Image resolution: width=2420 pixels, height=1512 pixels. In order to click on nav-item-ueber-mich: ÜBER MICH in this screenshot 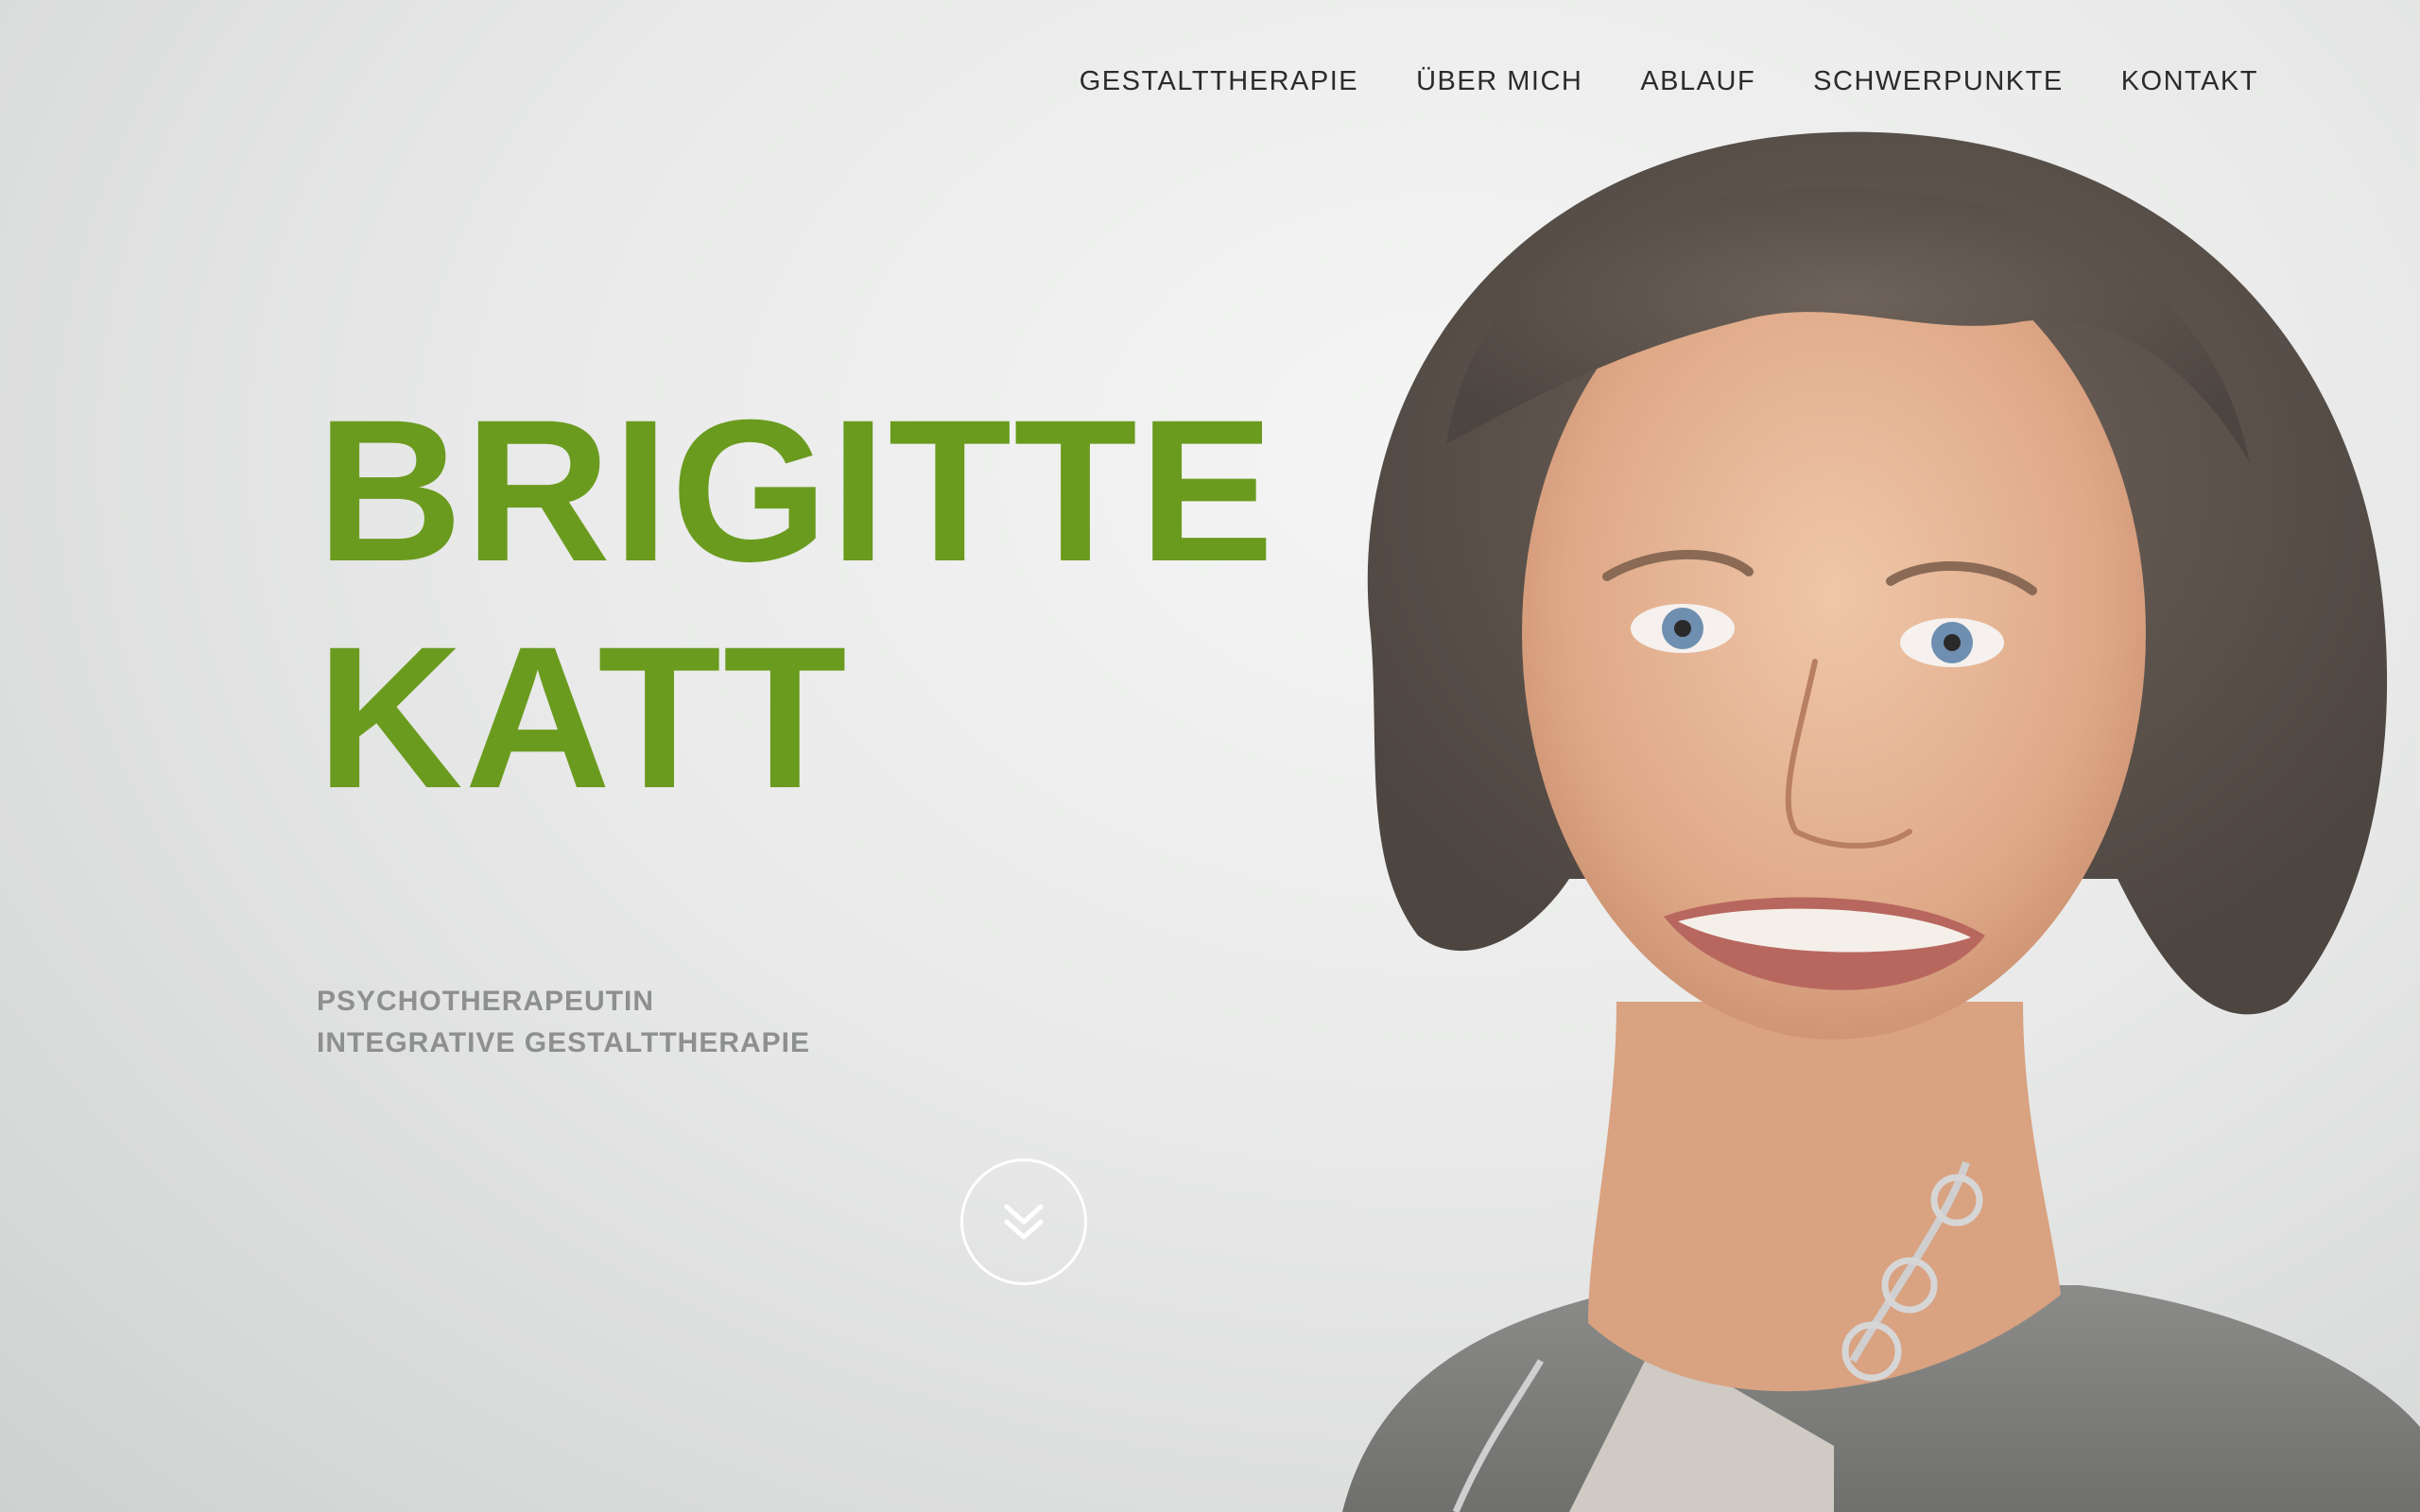, I will do `click(1499, 81)`.